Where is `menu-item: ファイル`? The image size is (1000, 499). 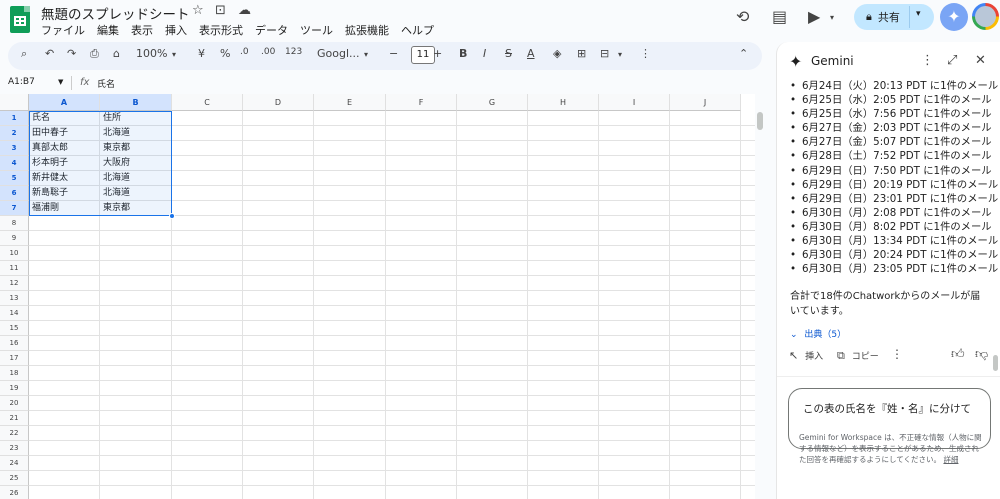
menu-item: ファイル is located at coordinates (66, 30).